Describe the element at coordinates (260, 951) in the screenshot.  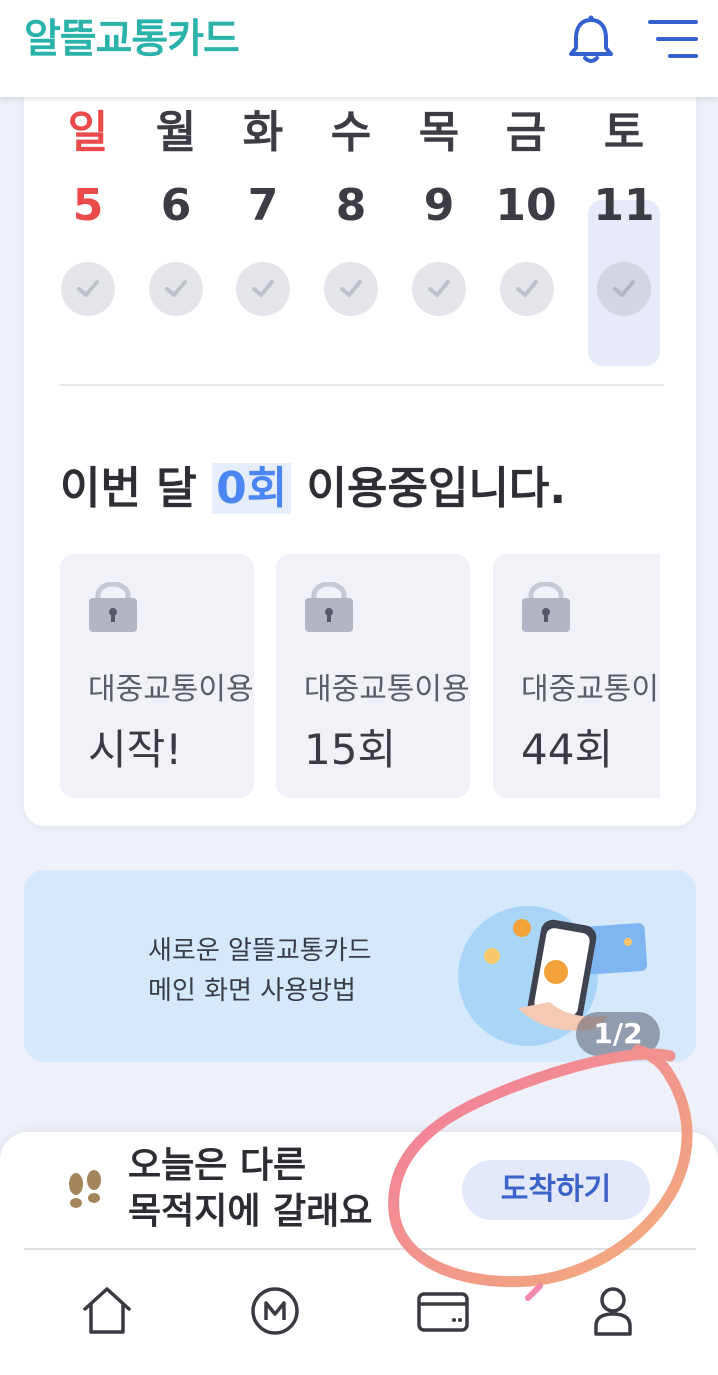
I see `banner-line1: 새로운 알뜰교통카드` at that location.